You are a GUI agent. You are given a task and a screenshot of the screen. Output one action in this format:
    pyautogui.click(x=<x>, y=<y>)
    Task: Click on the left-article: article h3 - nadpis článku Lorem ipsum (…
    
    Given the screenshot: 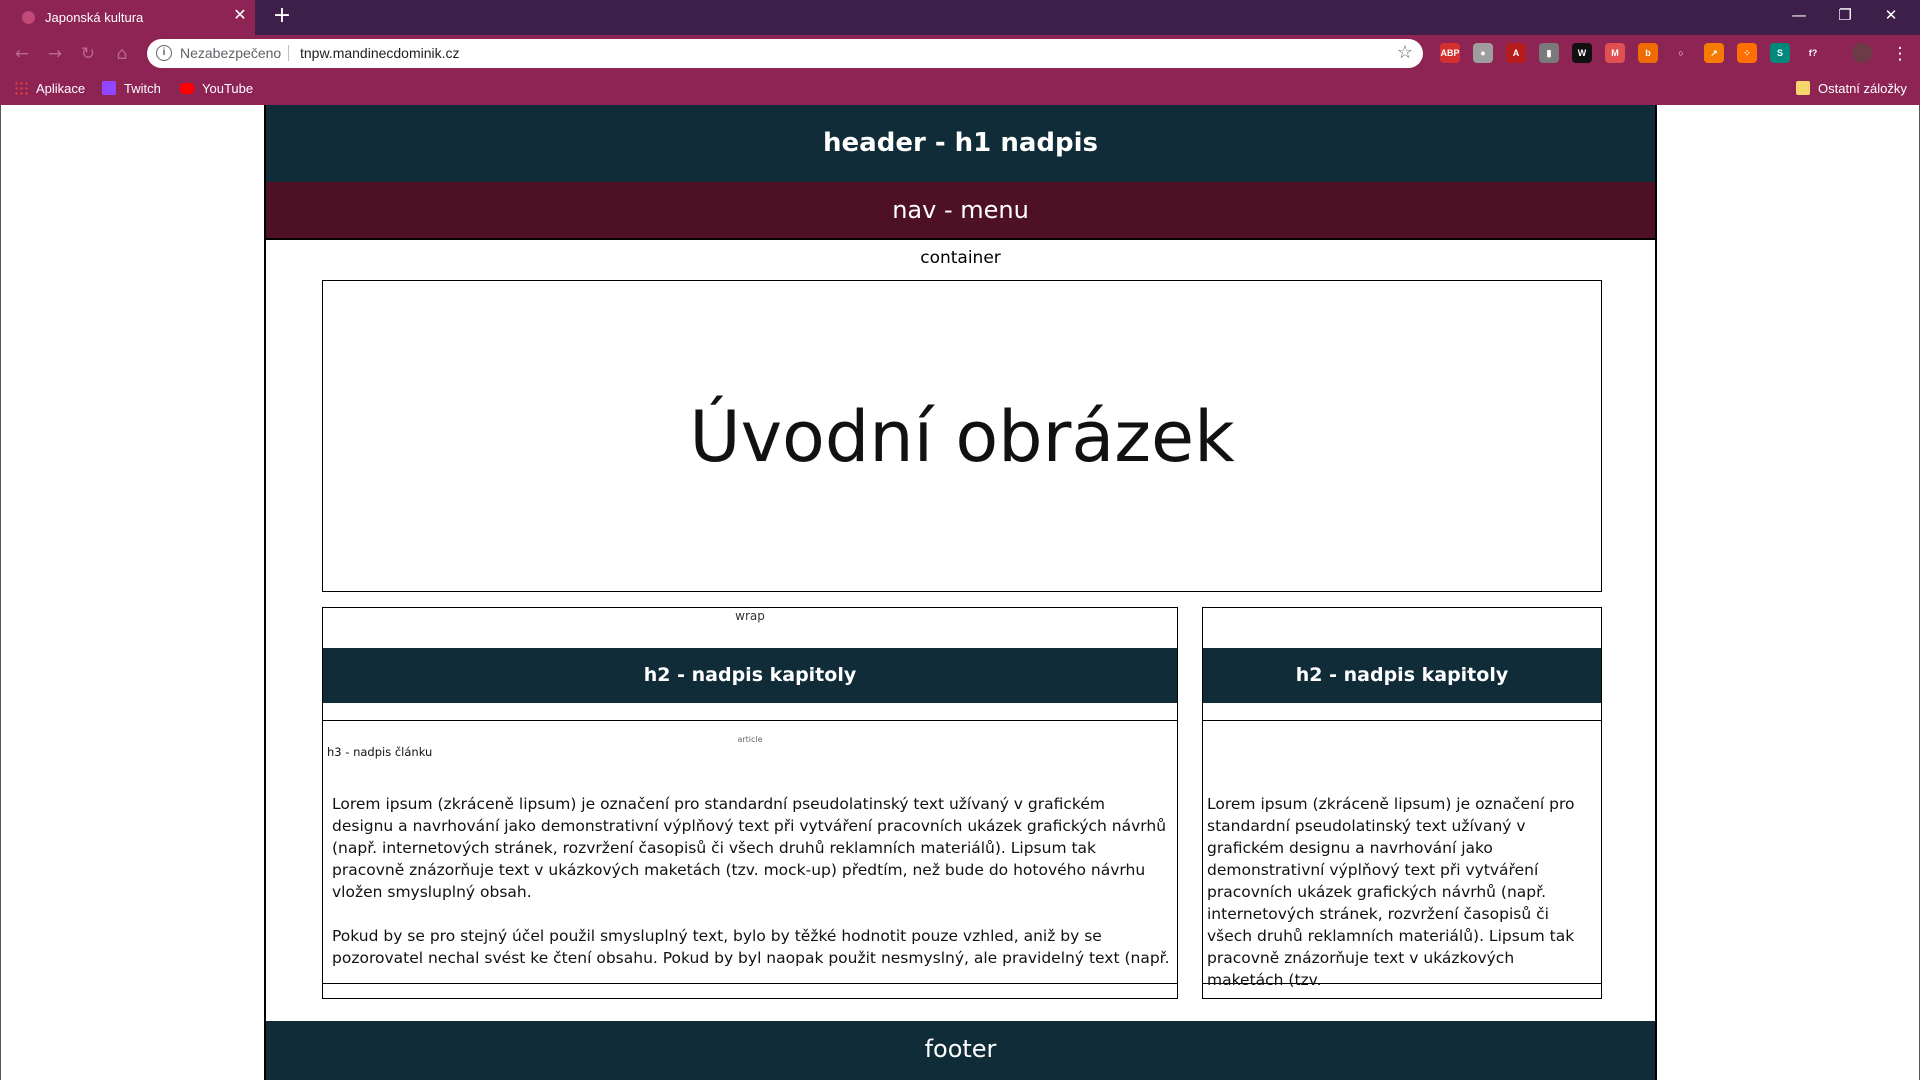 What is the action you would take?
    pyautogui.click(x=750, y=852)
    